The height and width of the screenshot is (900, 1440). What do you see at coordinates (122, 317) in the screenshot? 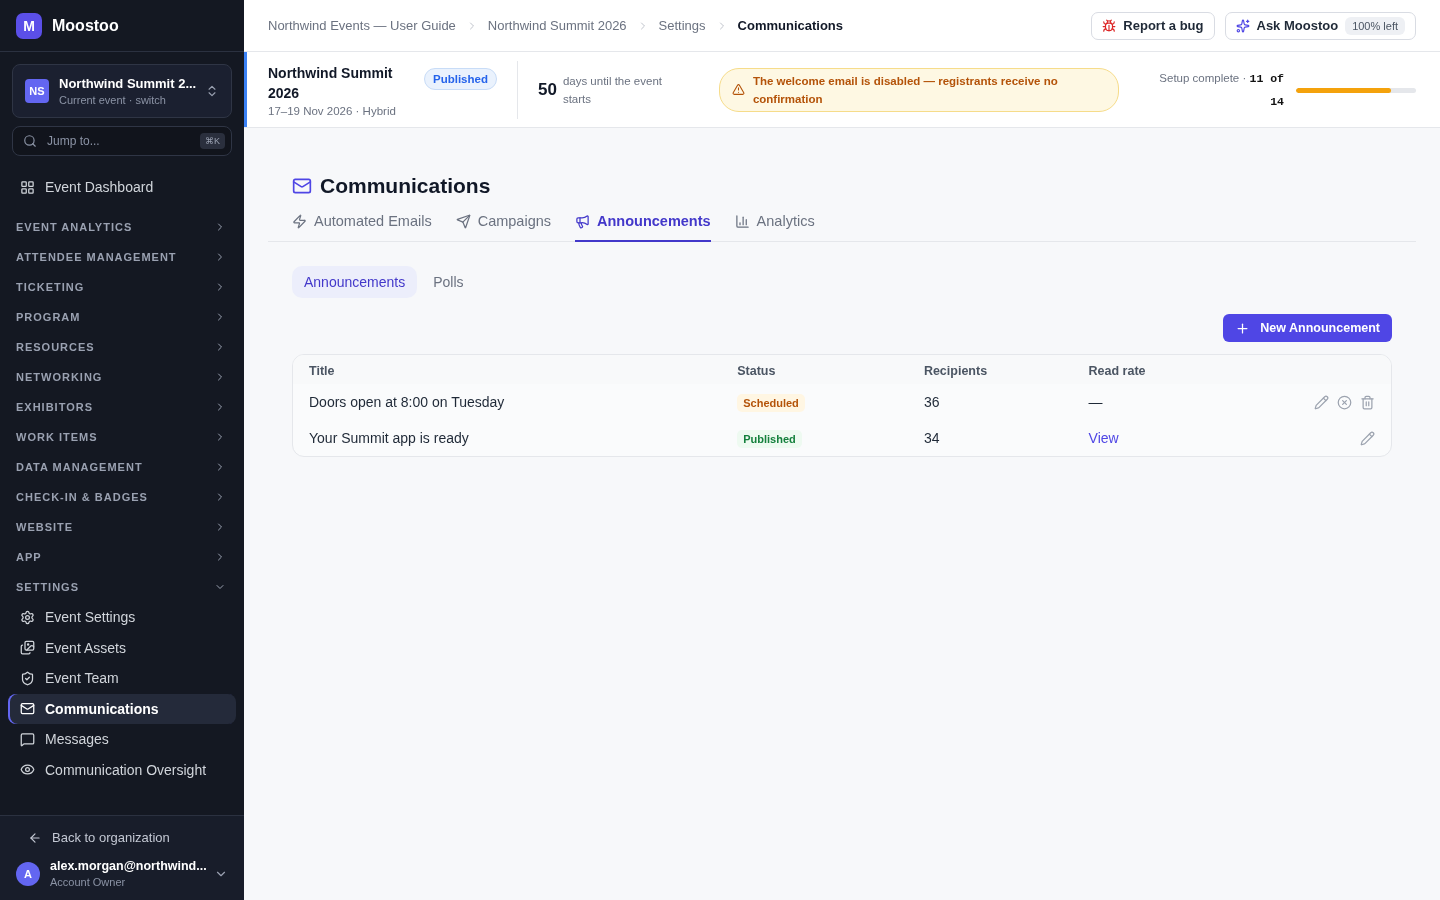
I see `nav-section: PROGRAM` at bounding box center [122, 317].